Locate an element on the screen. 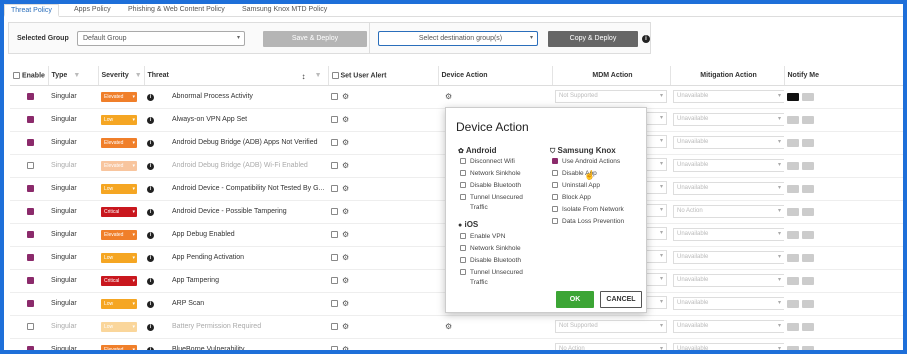  checkbox-checked is located at coordinates (555, 161).